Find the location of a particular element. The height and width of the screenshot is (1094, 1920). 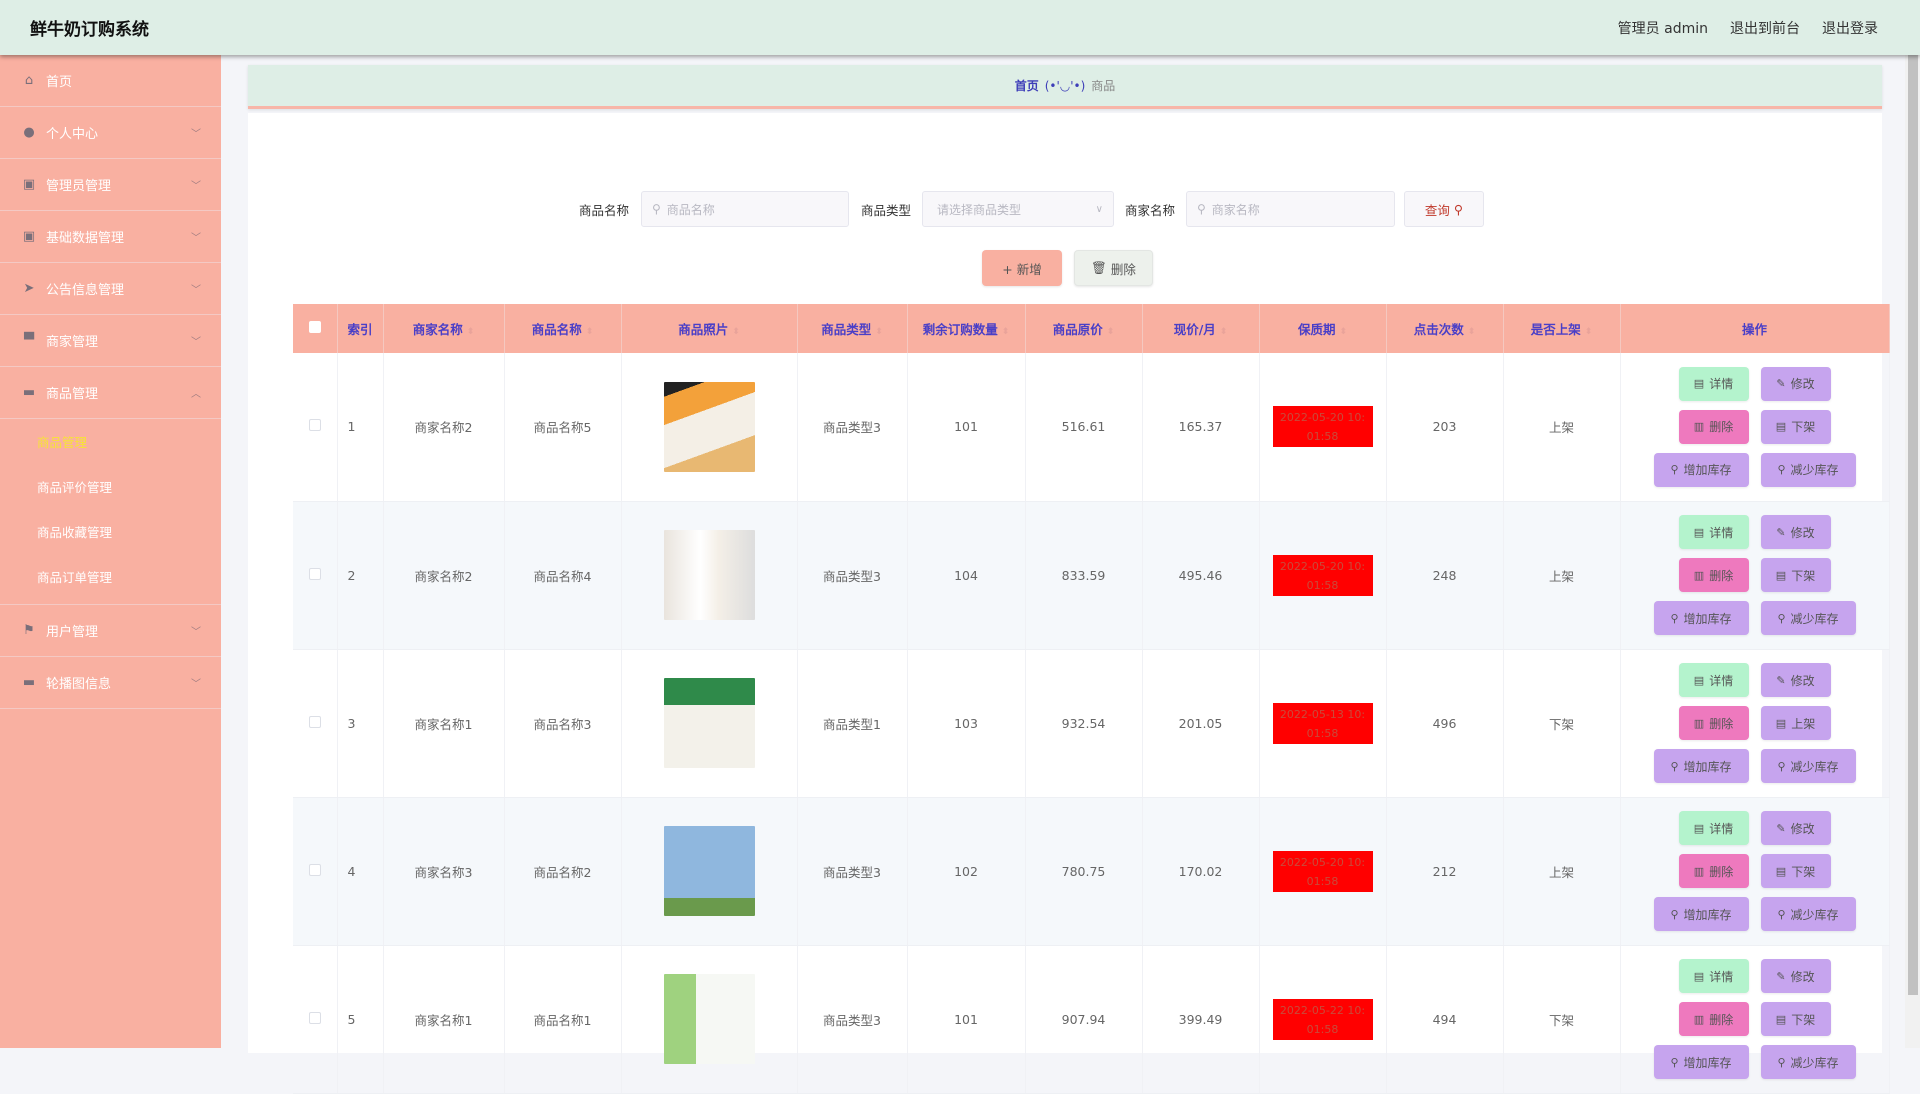

scrollbar-thumb is located at coordinates (1913, 525).